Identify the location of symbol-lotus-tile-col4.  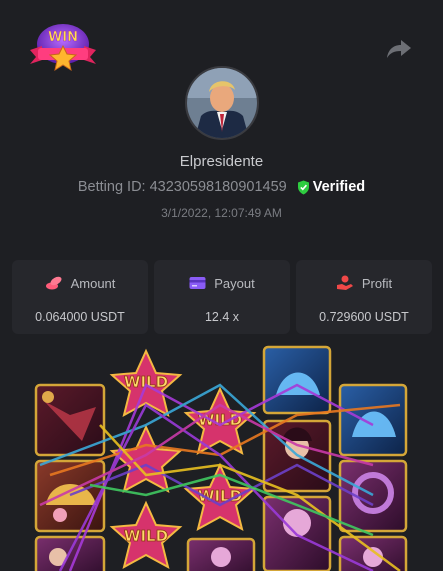
(297, 380).